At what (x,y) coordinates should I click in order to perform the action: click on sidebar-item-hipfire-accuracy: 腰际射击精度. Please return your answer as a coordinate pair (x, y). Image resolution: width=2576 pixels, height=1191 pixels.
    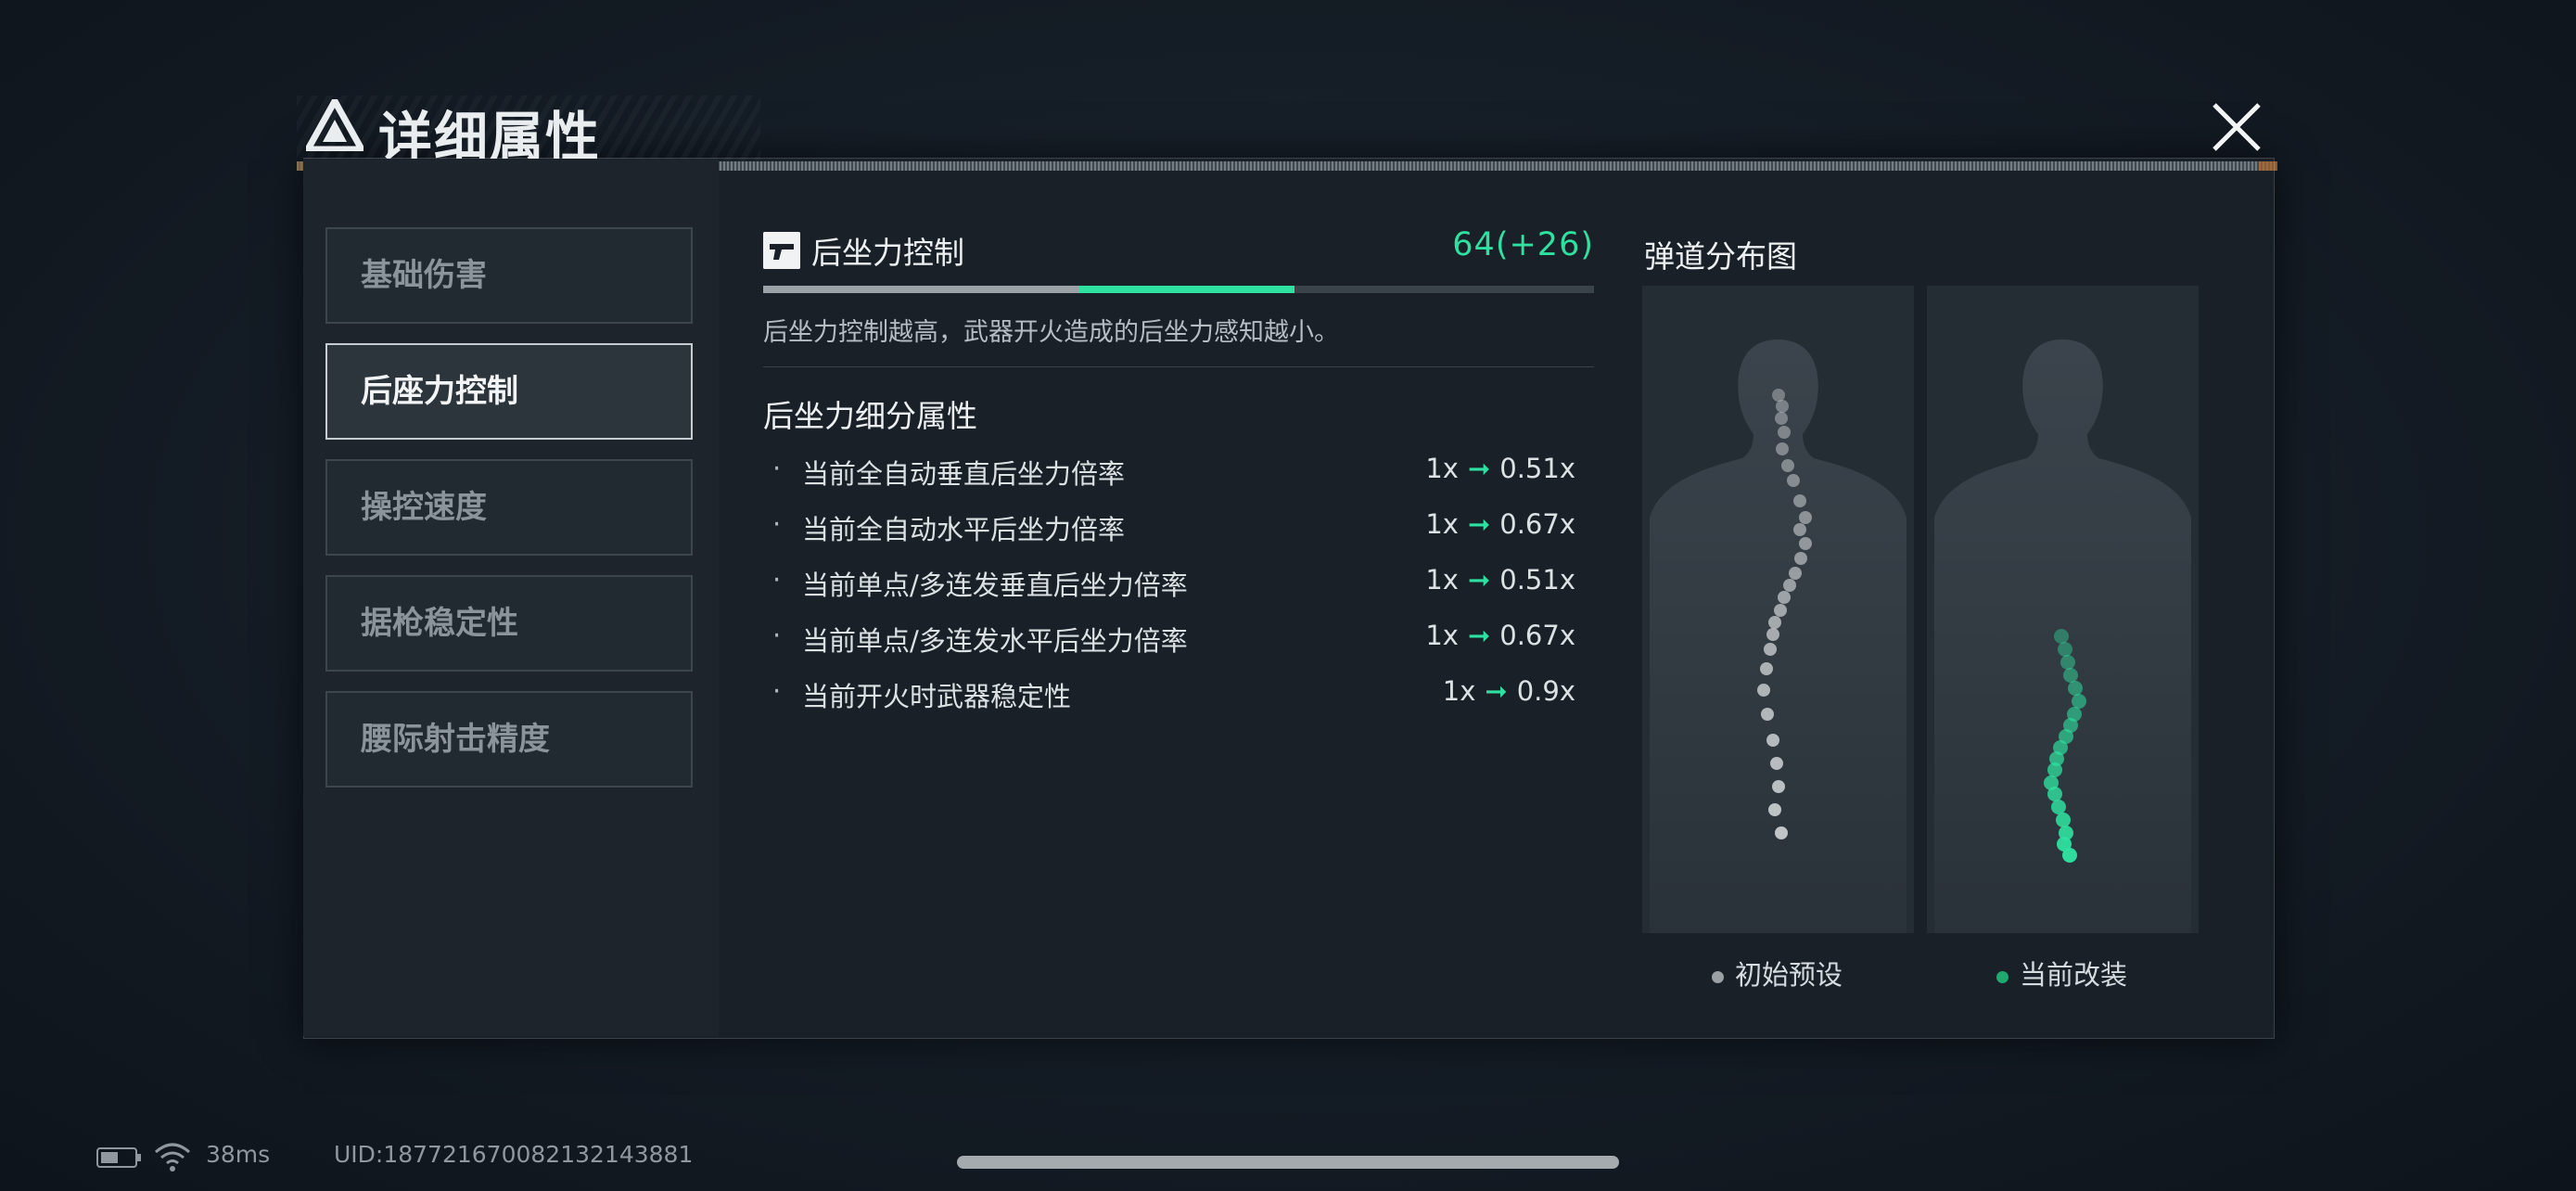
    Looking at the image, I should click on (509, 739).